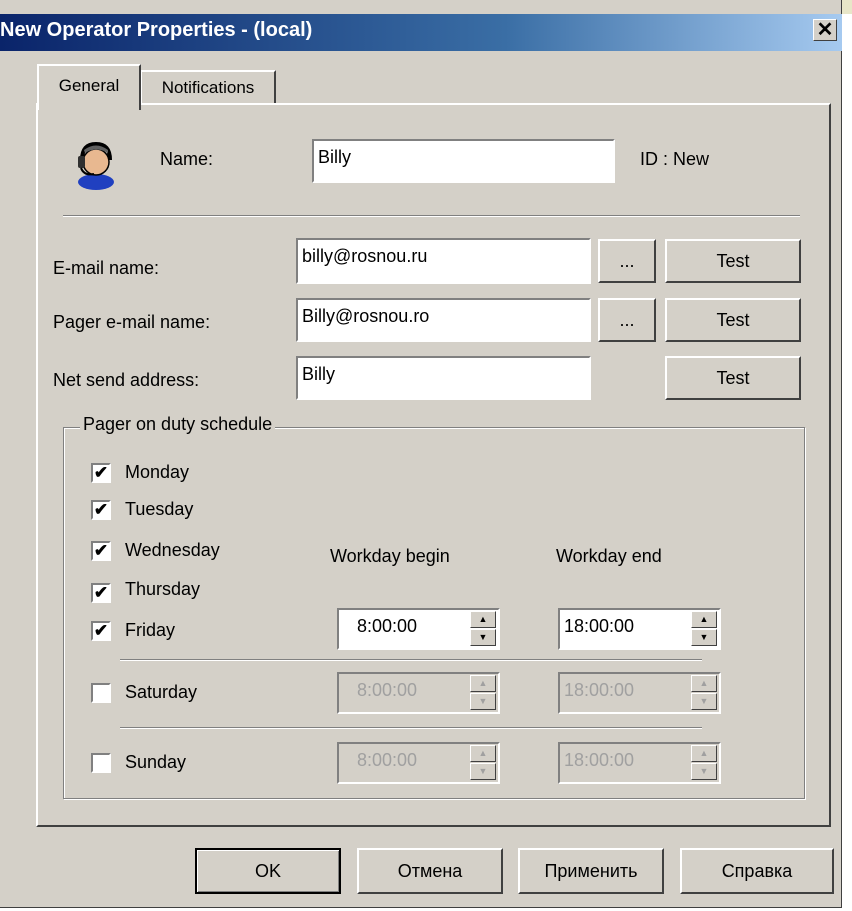 This screenshot has width=852, height=911. Describe the element at coordinates (155, 762) in the screenshot. I see `sunday-label: Sunday` at that location.